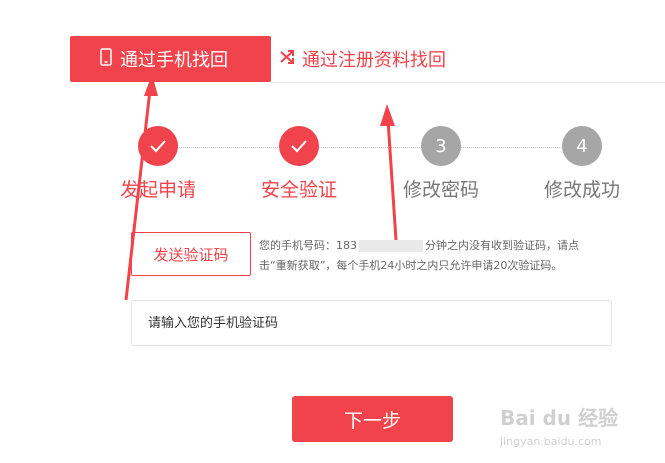 Image resolution: width=665 pixels, height=463 pixels. What do you see at coordinates (157, 190) in the screenshot?
I see `step-label: 发起申请` at bounding box center [157, 190].